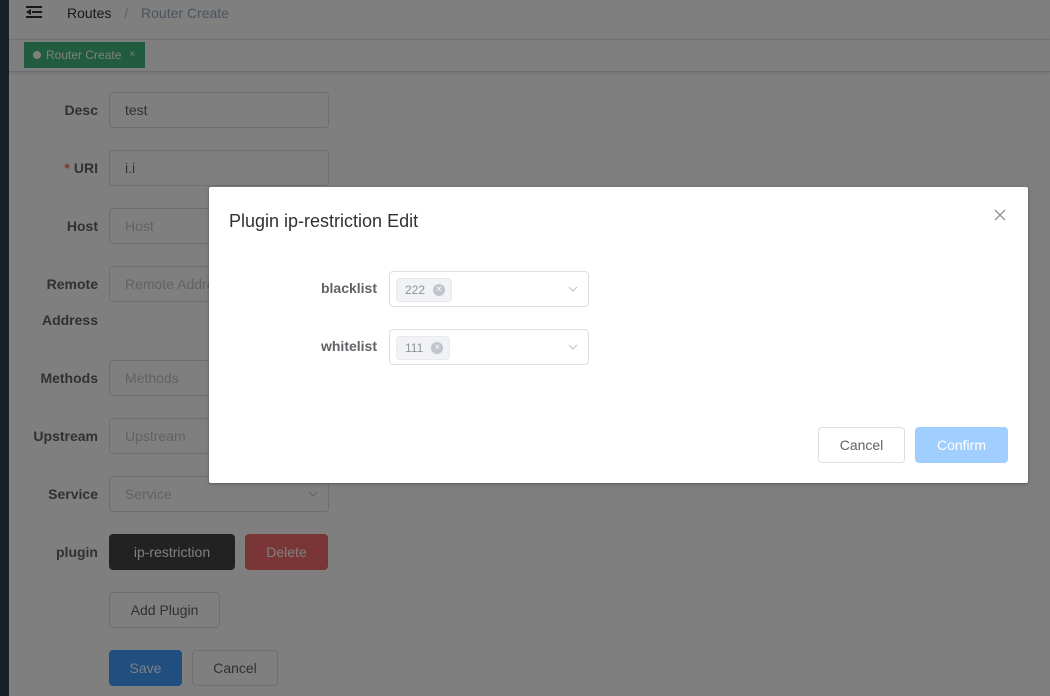 This screenshot has height=696, width=1050. I want to click on blacklist-tag: 222 ×, so click(424, 290).